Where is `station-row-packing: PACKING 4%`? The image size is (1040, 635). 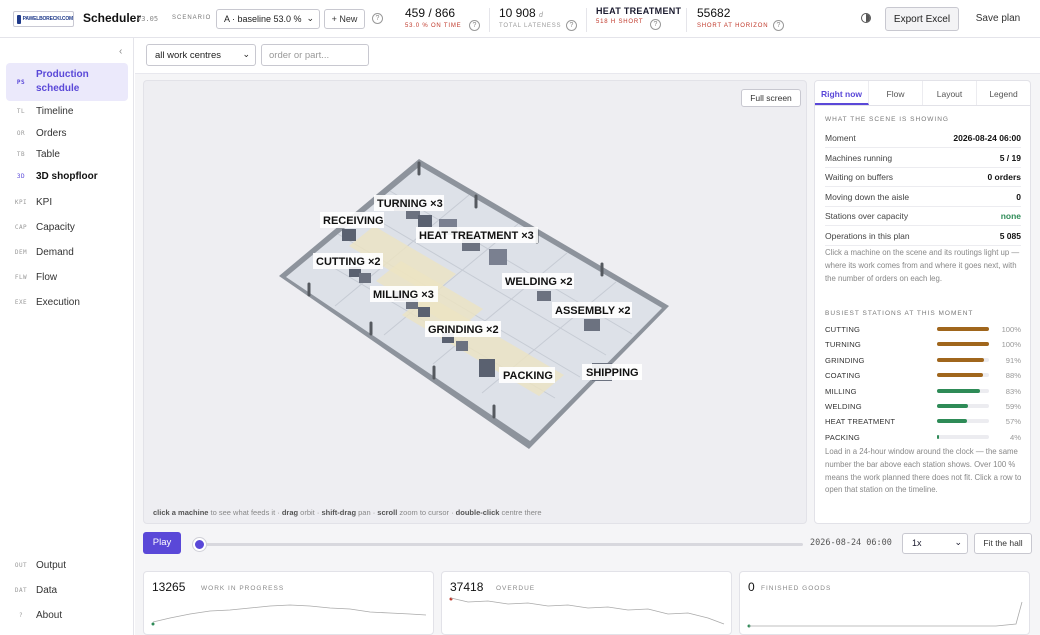
station-row-packing: PACKING 4% is located at coordinates (923, 437).